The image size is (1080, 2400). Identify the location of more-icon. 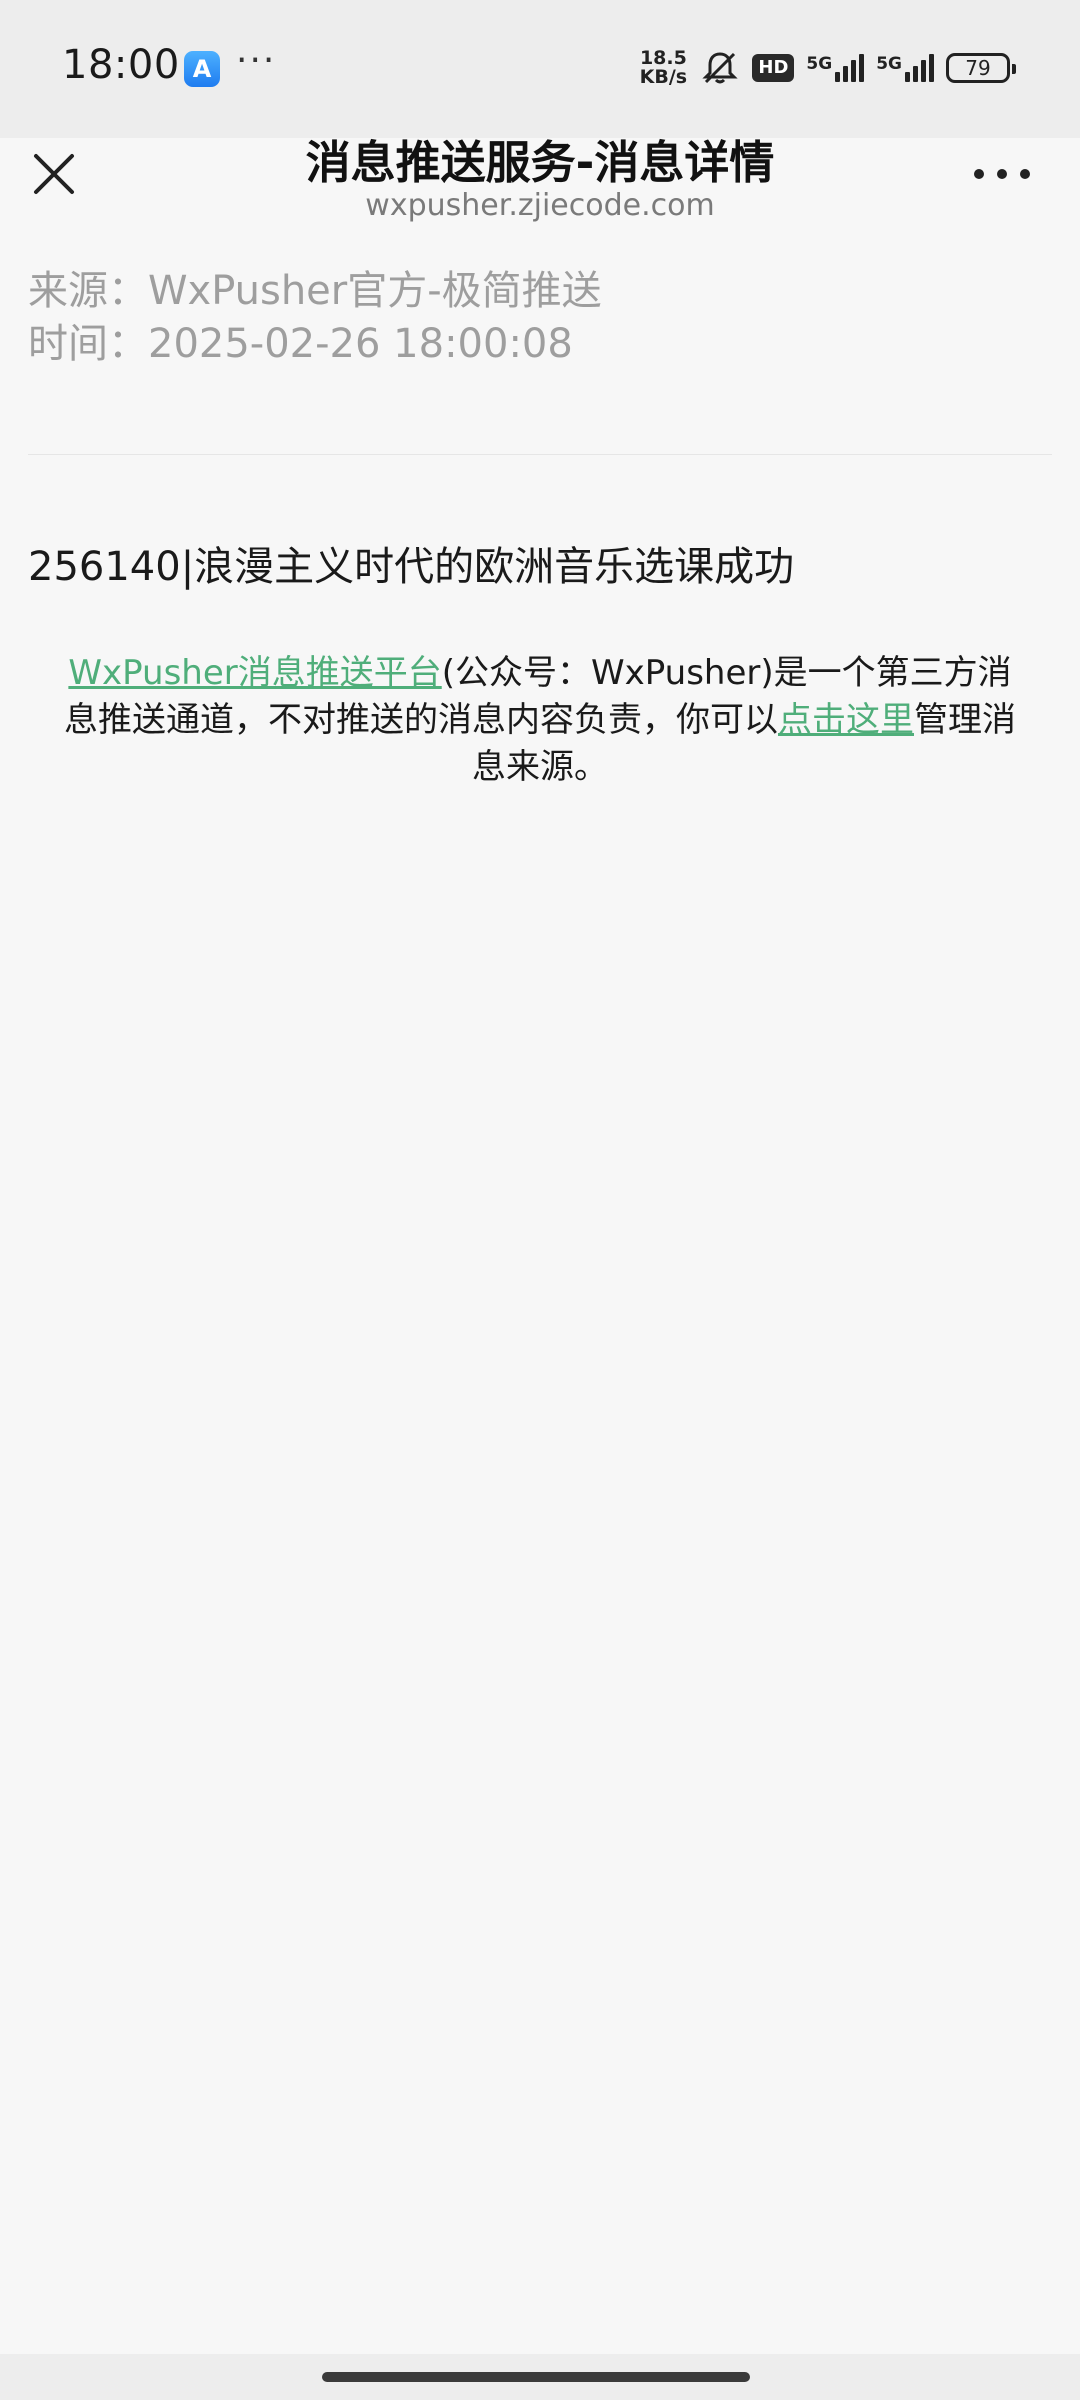
(979, 174).